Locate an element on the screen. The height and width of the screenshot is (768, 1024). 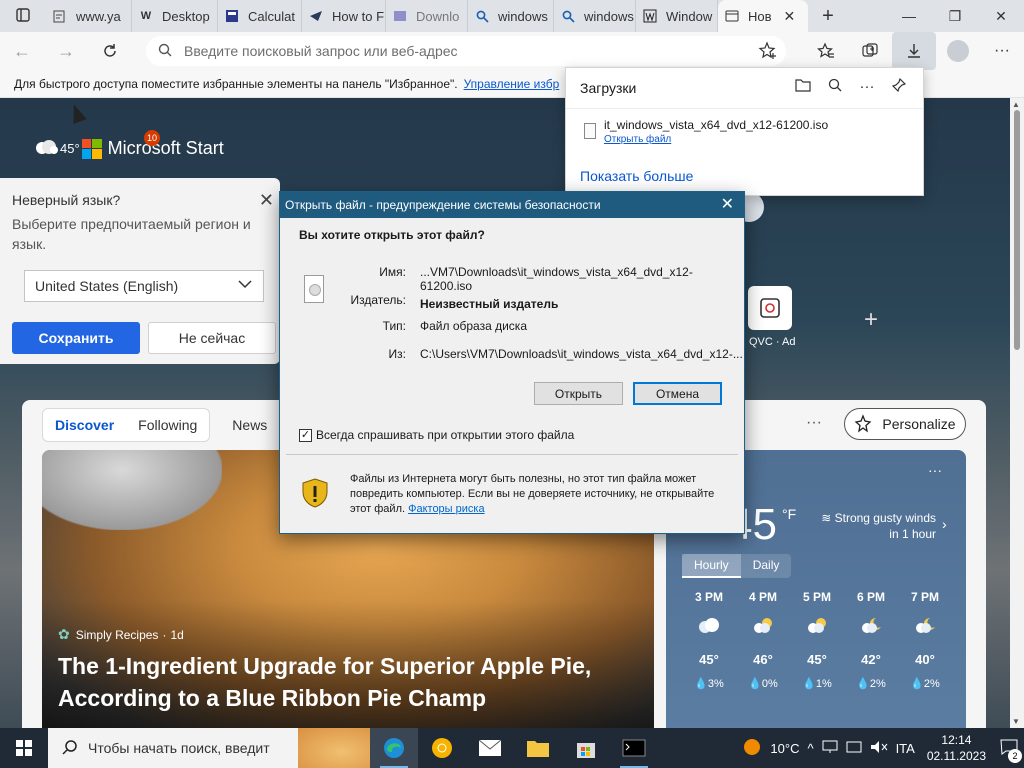
downloads-icon is located at coordinates (914, 51).